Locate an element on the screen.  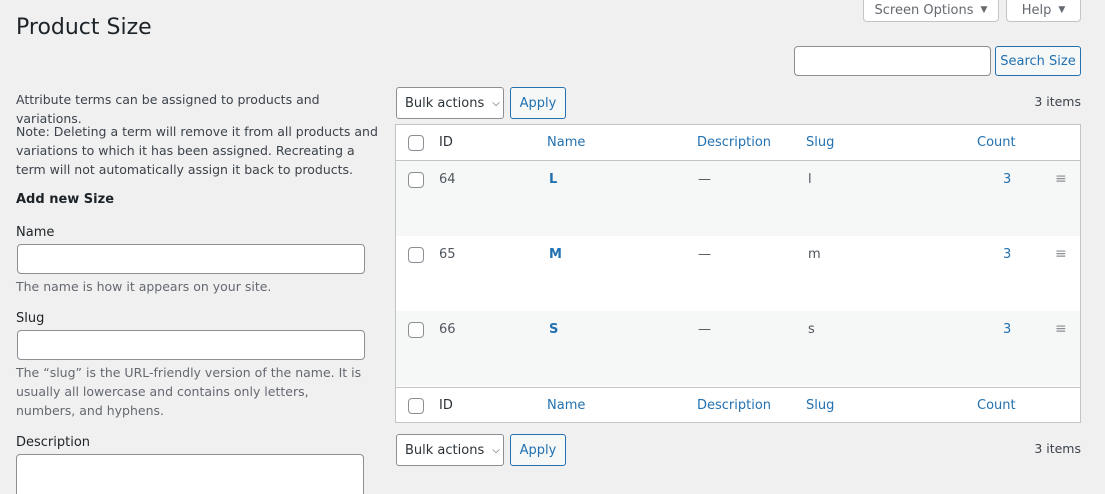
search-input is located at coordinates (892, 61).